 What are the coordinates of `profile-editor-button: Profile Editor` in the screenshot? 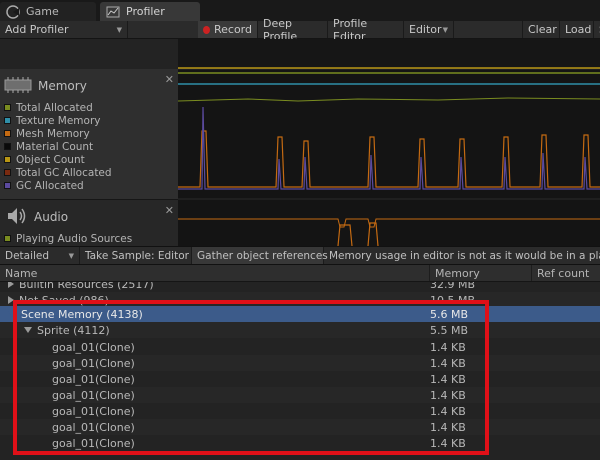 It's located at (366, 30).